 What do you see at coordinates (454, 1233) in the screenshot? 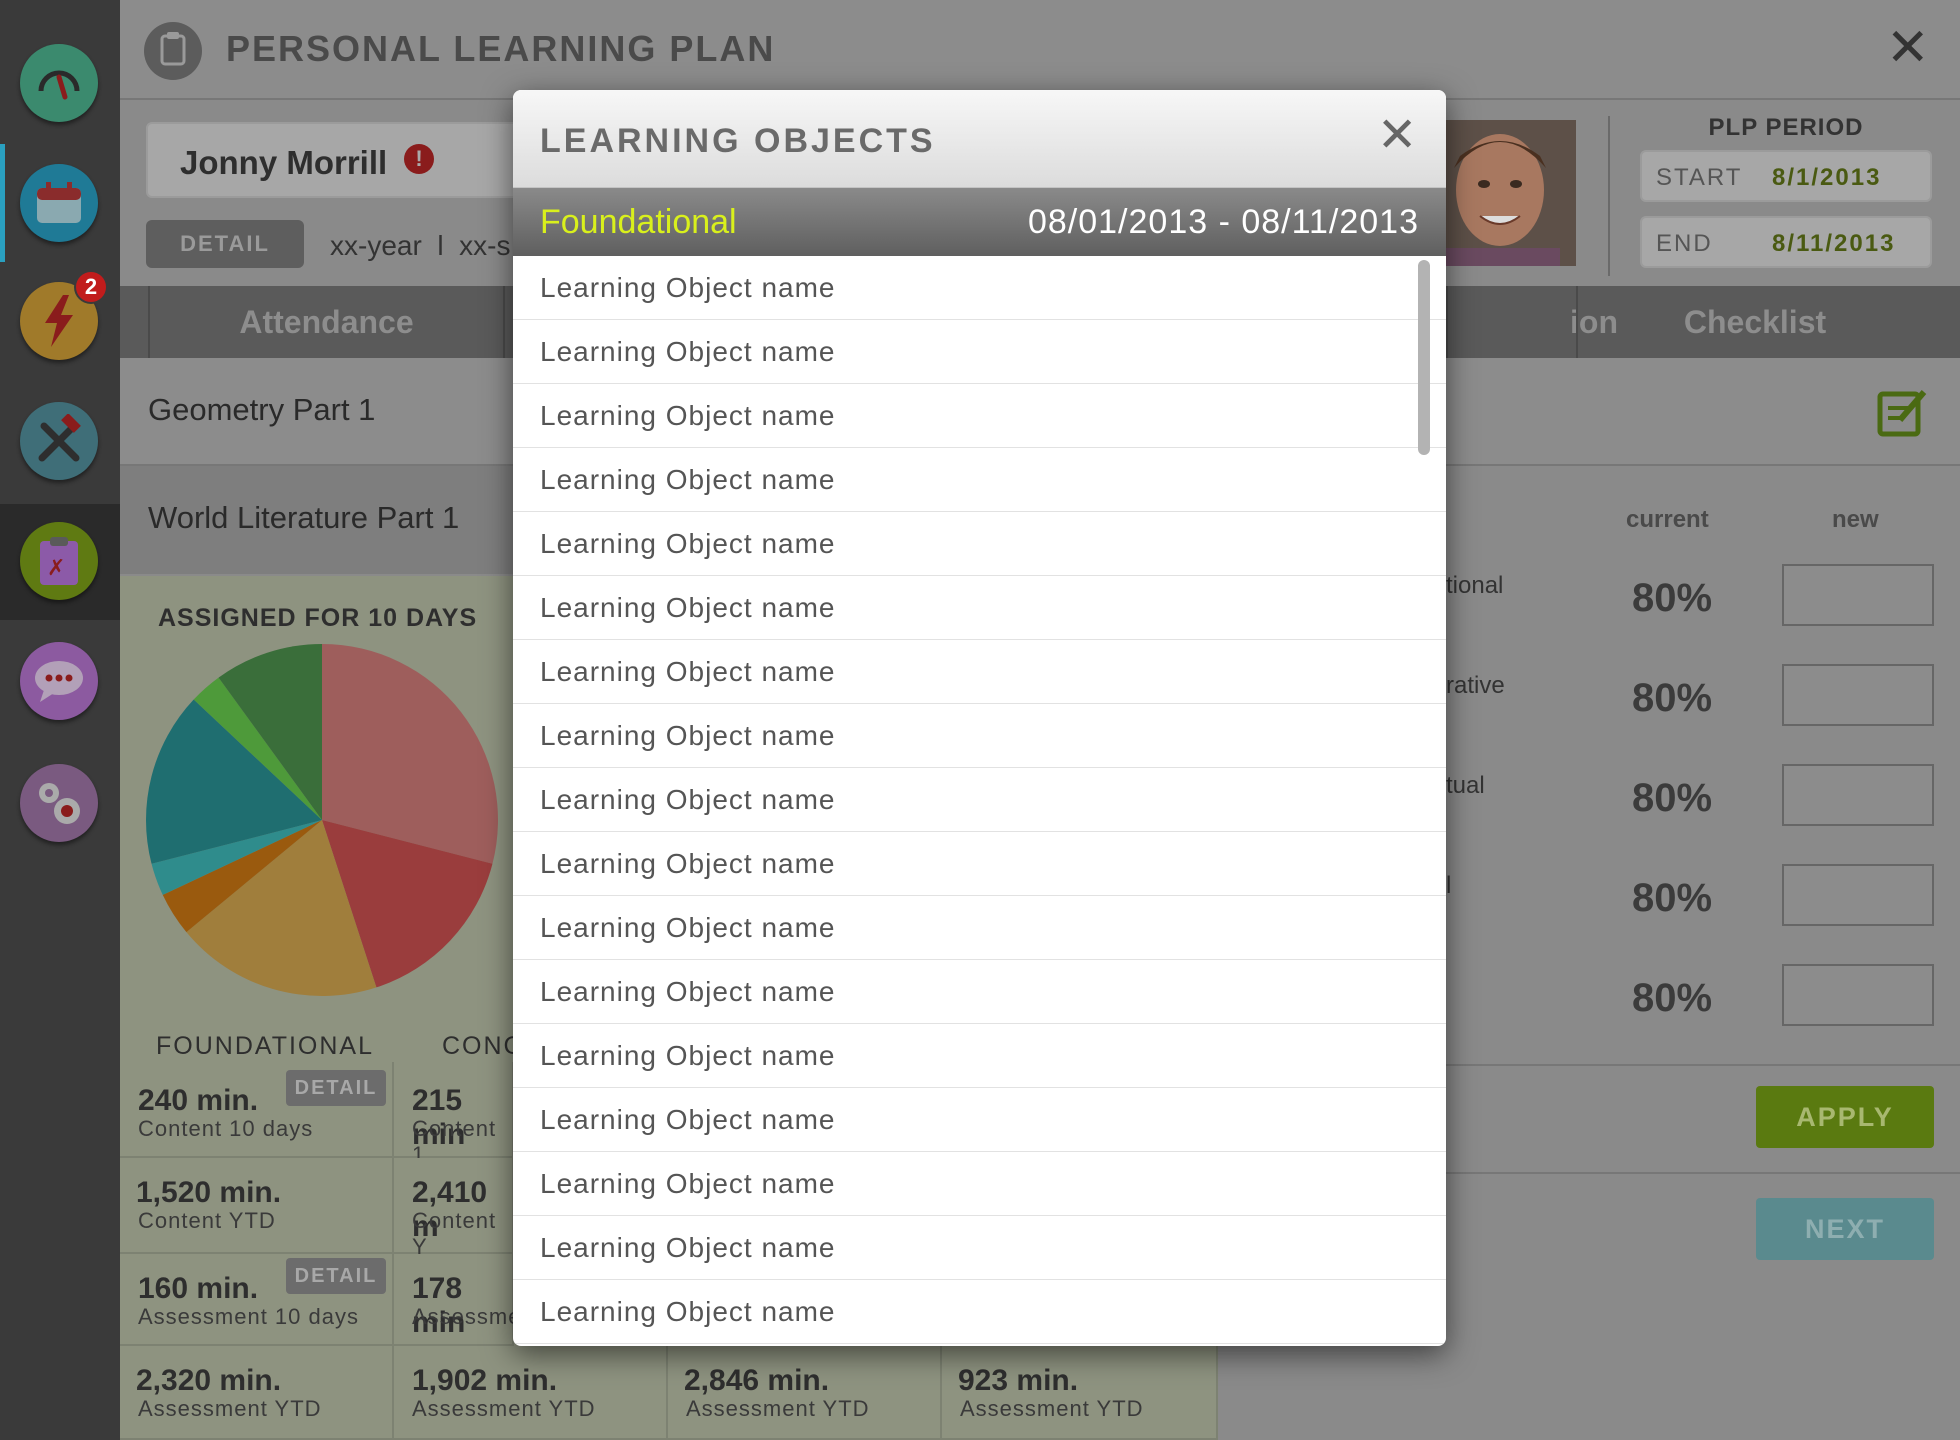
I see `stat-label: Content Y` at bounding box center [454, 1233].